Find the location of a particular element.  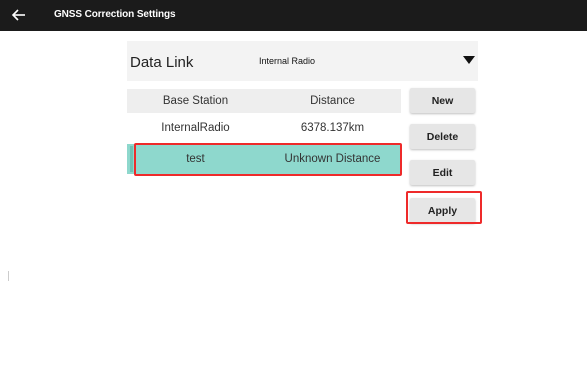

distance-cell: 6378.137km is located at coordinates (332, 128).